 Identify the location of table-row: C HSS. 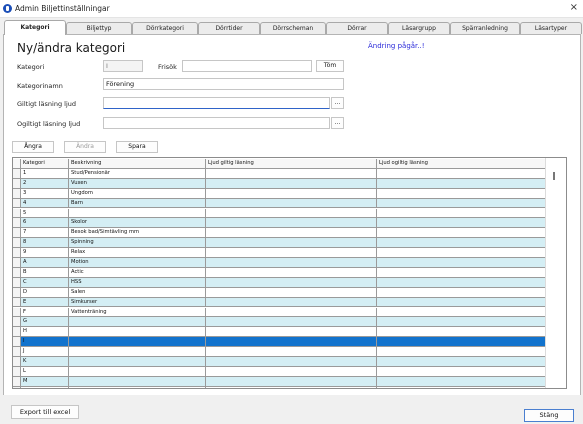
(280, 282).